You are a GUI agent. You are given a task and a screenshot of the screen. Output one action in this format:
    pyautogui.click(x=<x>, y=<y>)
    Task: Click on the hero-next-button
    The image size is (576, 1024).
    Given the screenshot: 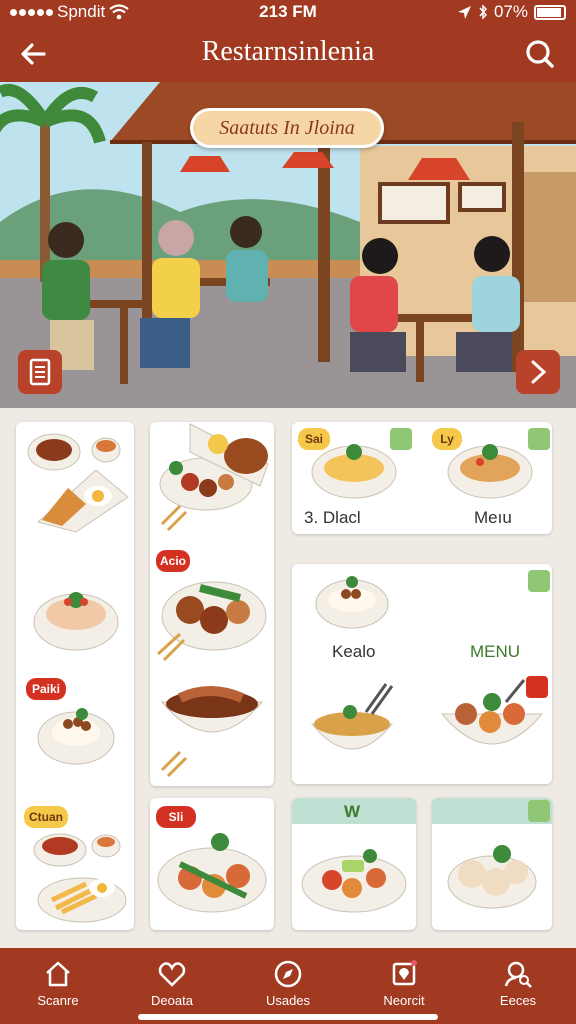 What is the action you would take?
    pyautogui.click(x=538, y=372)
    